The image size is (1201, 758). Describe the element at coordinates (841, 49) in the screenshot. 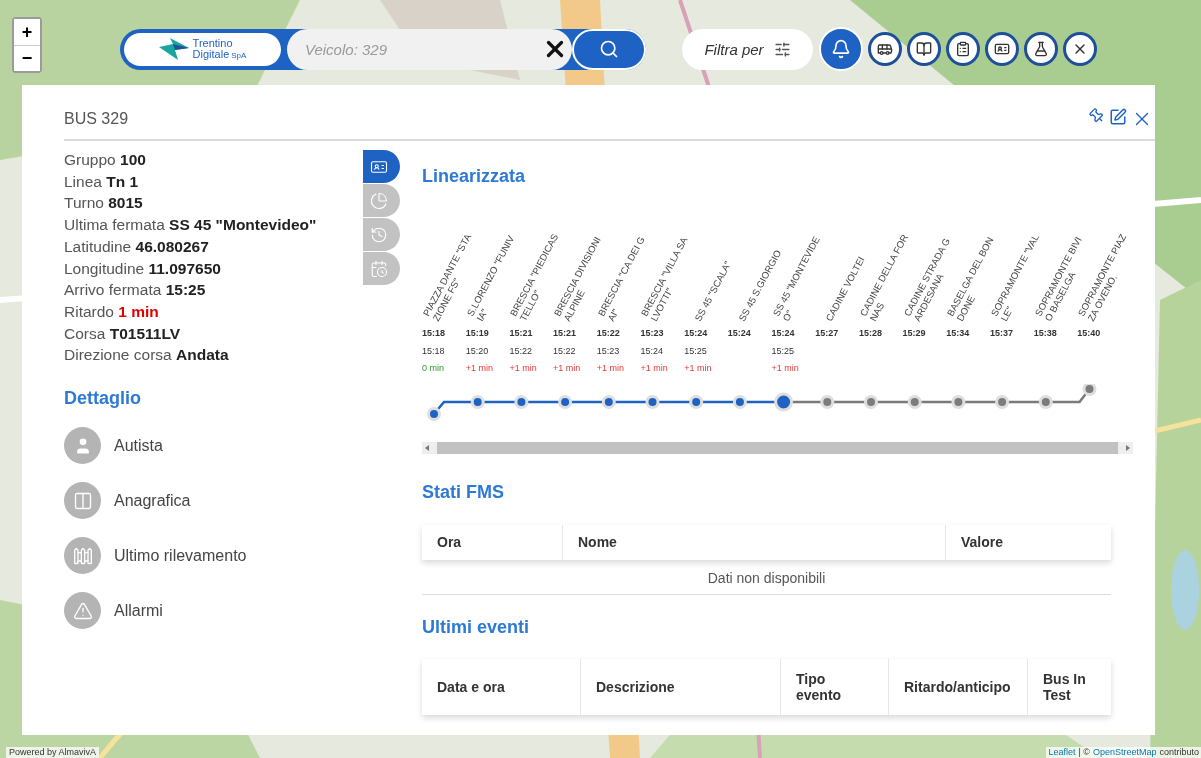

I see `bell-icon` at that location.